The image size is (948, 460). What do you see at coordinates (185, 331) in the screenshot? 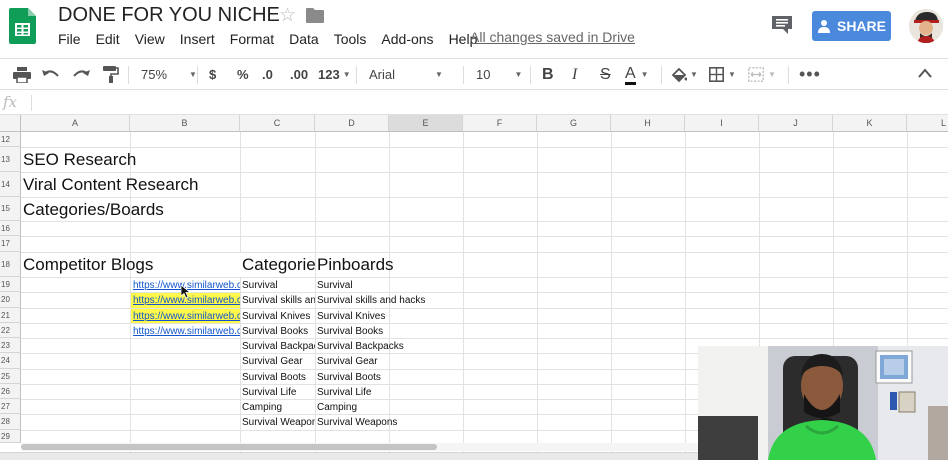
I see `cell-b22-link: https://www.similarweb.com/` at bounding box center [185, 331].